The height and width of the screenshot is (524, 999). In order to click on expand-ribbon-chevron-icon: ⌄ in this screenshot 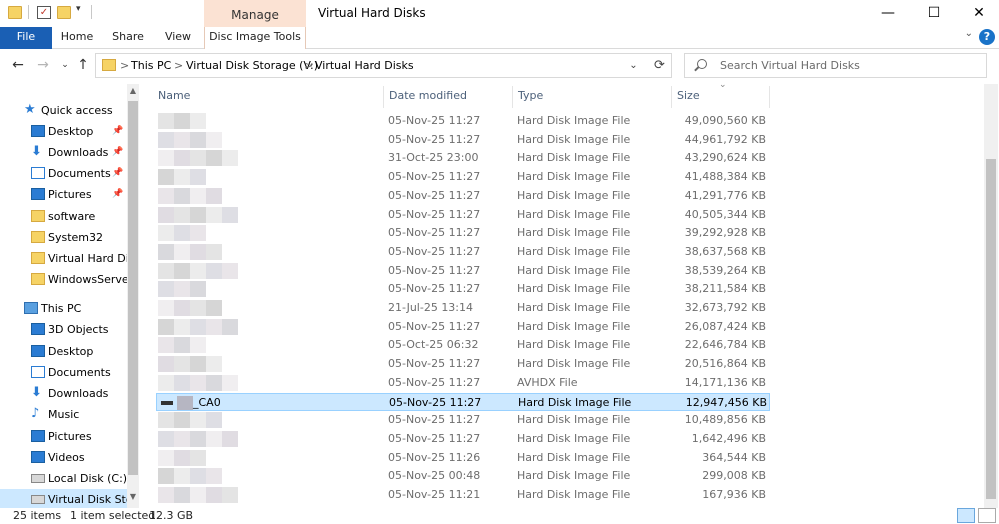, I will do `click(969, 33)`.